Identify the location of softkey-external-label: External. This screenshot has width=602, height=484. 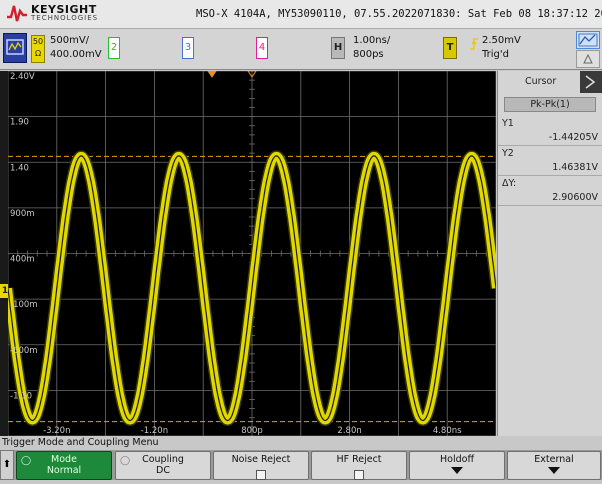
(554, 459).